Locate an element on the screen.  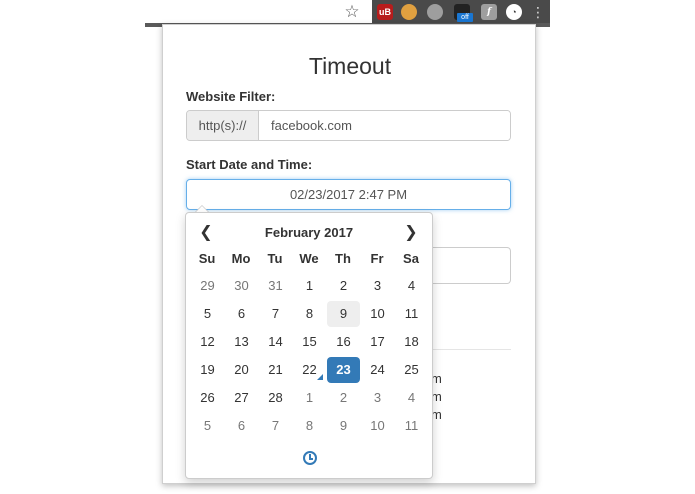
day-cell: 12 is located at coordinates (207, 342).